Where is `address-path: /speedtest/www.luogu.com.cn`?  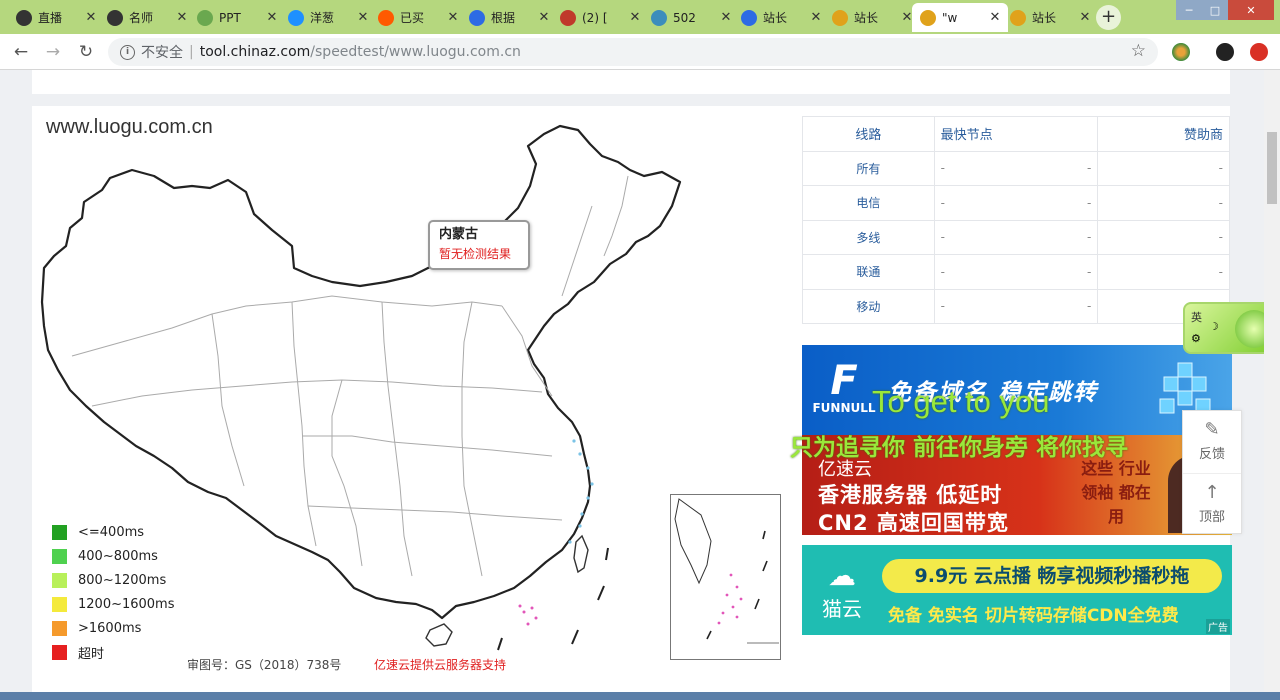 address-path: /speedtest/www.luogu.com.cn is located at coordinates (415, 52).